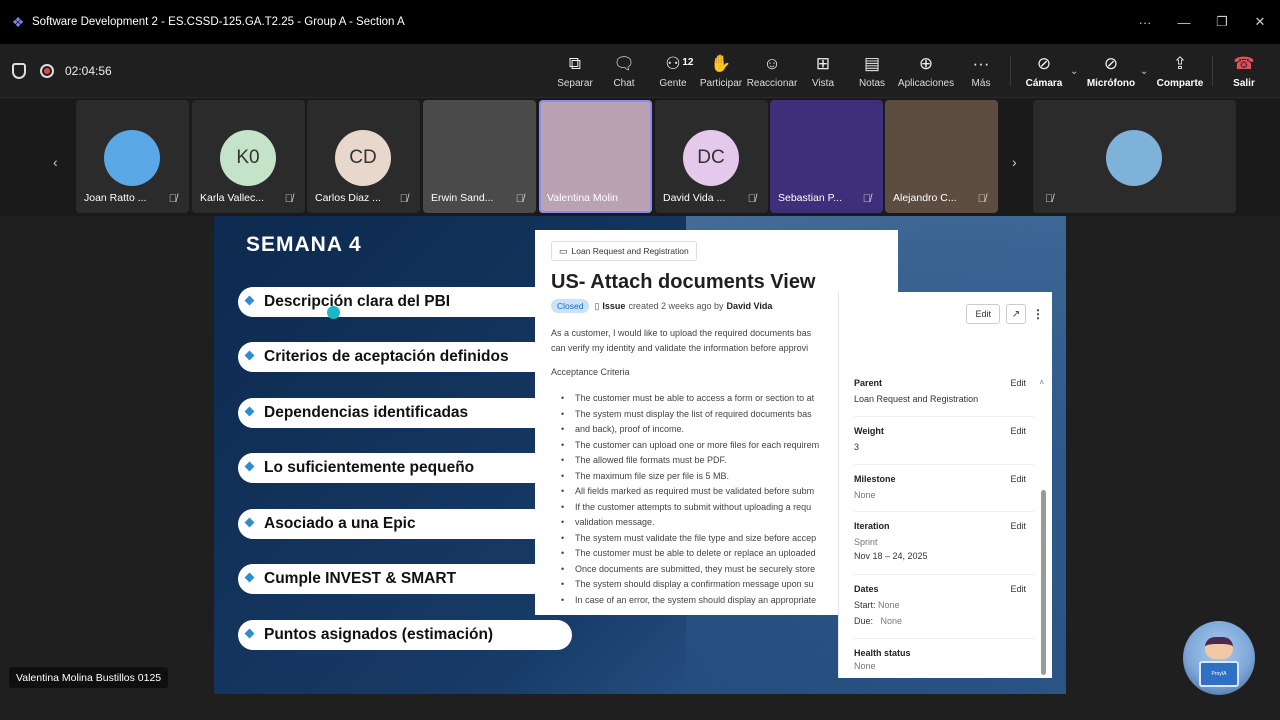 This screenshot has width=1280, height=720. I want to click on avatar, so click(1134, 158).